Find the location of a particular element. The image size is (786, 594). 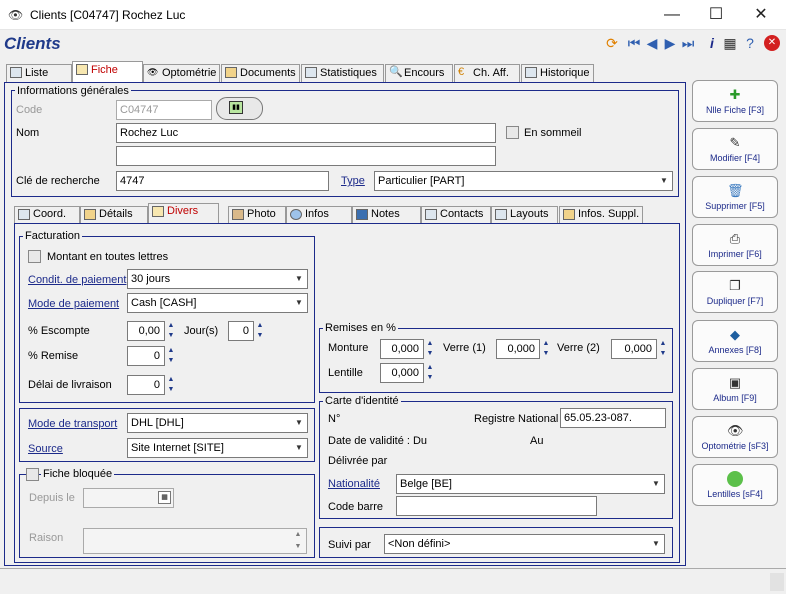

remise-field: 0 is located at coordinates (146, 356).